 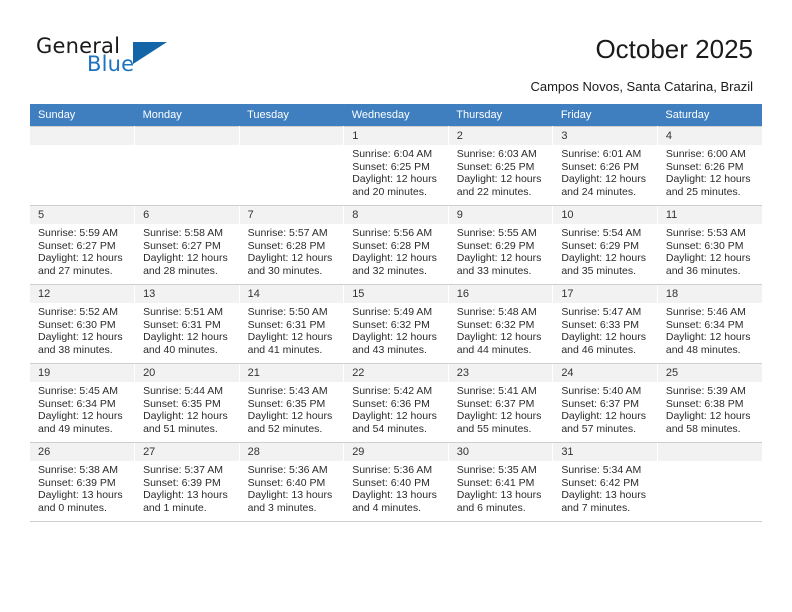 I want to click on sunset-text: Sunset: 6:32 PM, so click(x=495, y=324).